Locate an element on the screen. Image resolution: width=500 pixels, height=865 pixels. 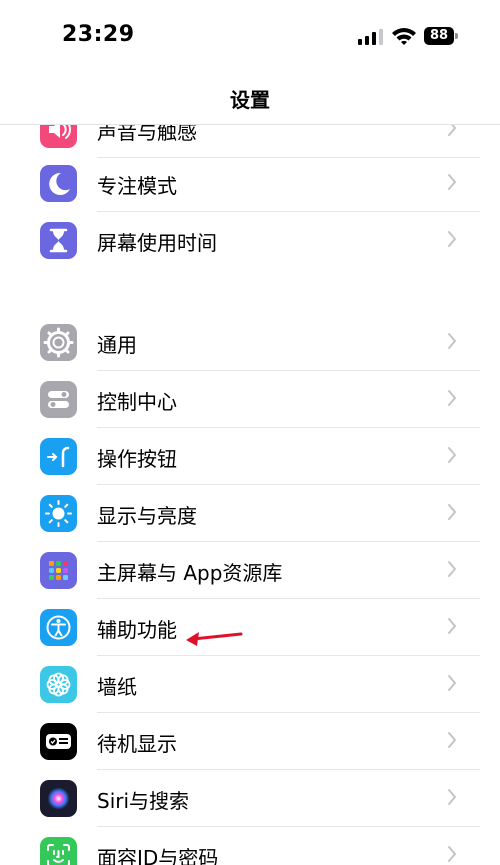
settings-row: 声音与触感 is located at coordinates (250, 141).